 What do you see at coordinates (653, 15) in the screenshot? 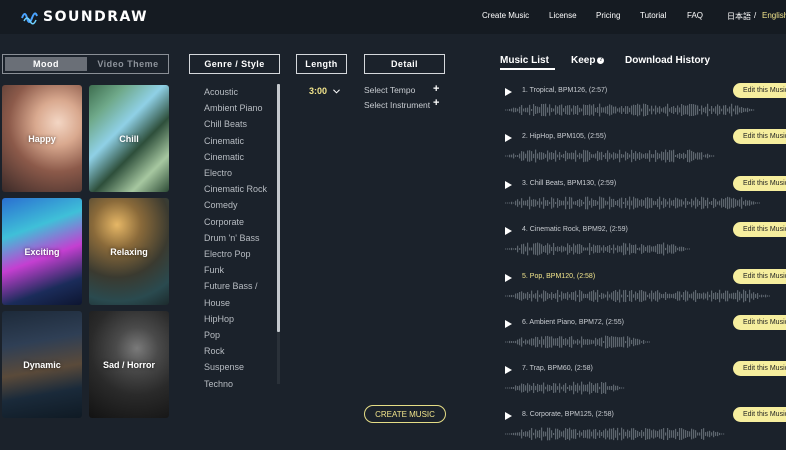
I see `nav-tutorial: Tutorial` at bounding box center [653, 15].